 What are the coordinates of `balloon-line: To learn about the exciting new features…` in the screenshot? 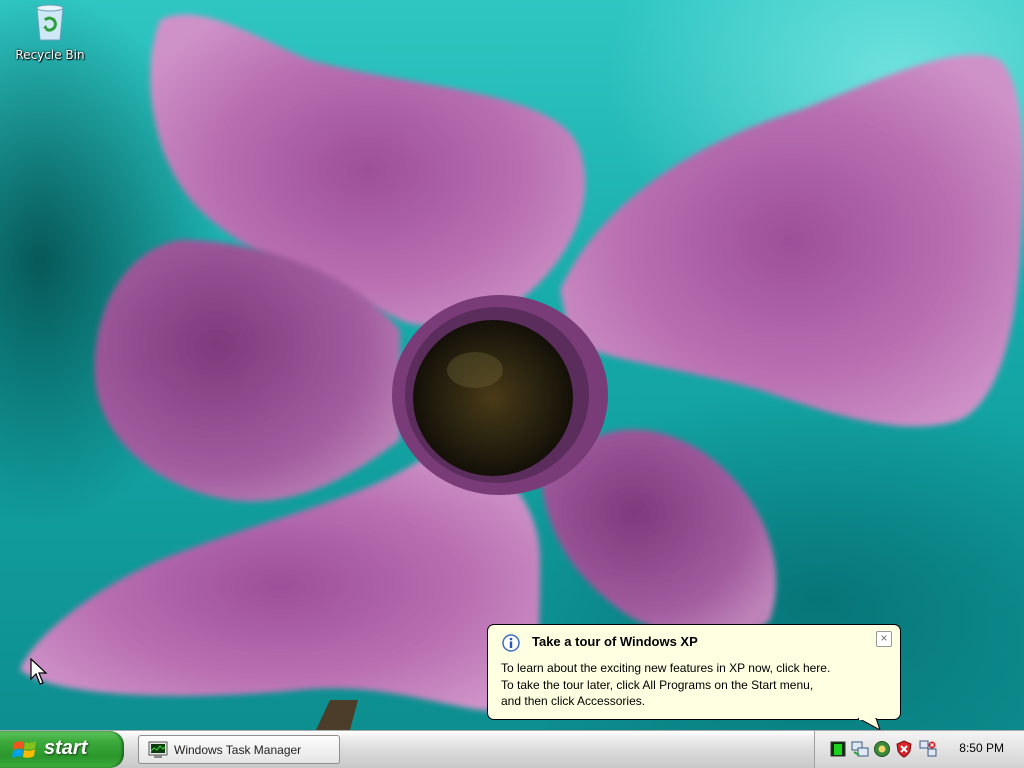 It's located at (666, 668).